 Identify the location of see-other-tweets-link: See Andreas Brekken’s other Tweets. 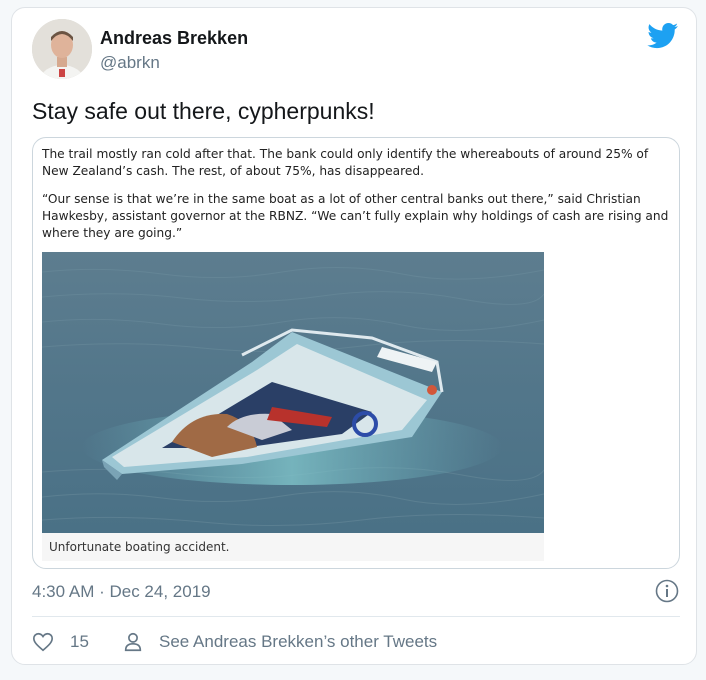
(279, 642).